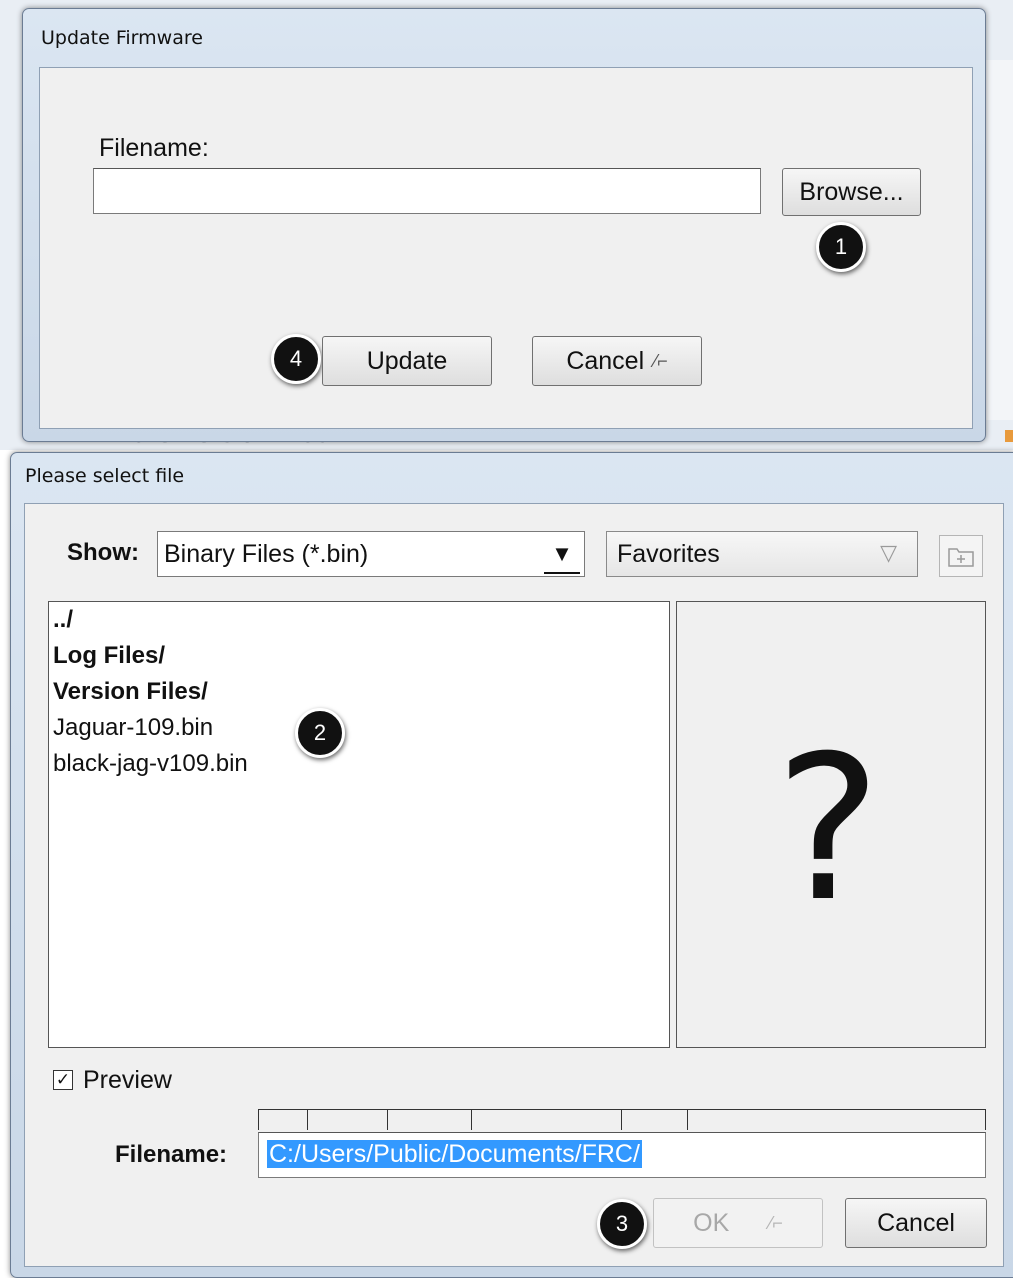  Describe the element at coordinates (999, 240) in the screenshot. I see `background-side-panel` at that location.